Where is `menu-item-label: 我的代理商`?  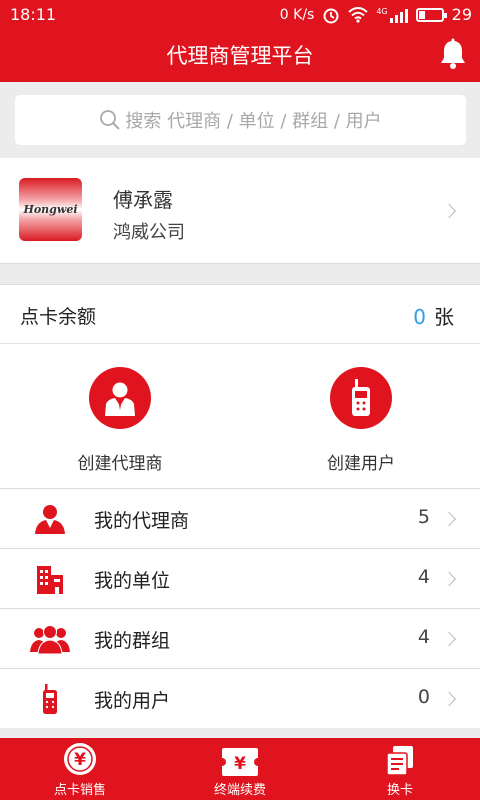 menu-item-label: 我的代理商 is located at coordinates (142, 521).